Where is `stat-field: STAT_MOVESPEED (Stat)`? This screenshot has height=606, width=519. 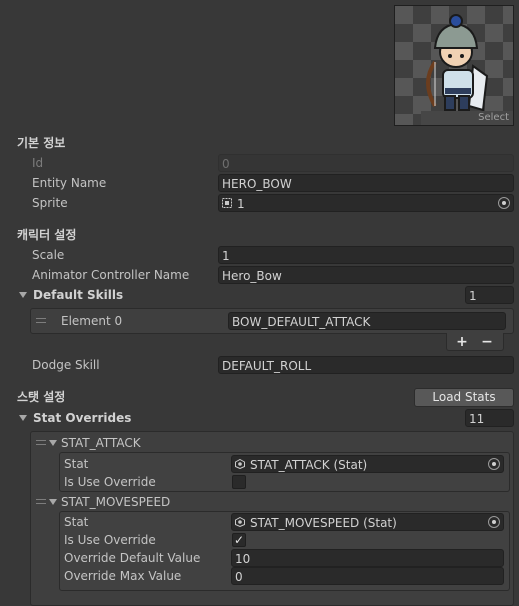 stat-field: STAT_MOVESPEED (Stat) is located at coordinates (367, 522).